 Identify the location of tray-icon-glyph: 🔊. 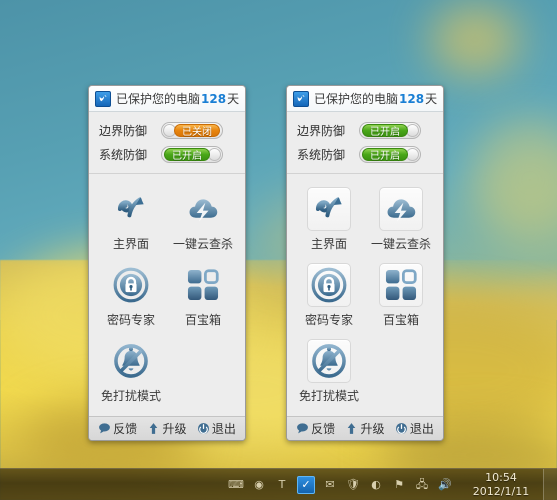
(445, 484).